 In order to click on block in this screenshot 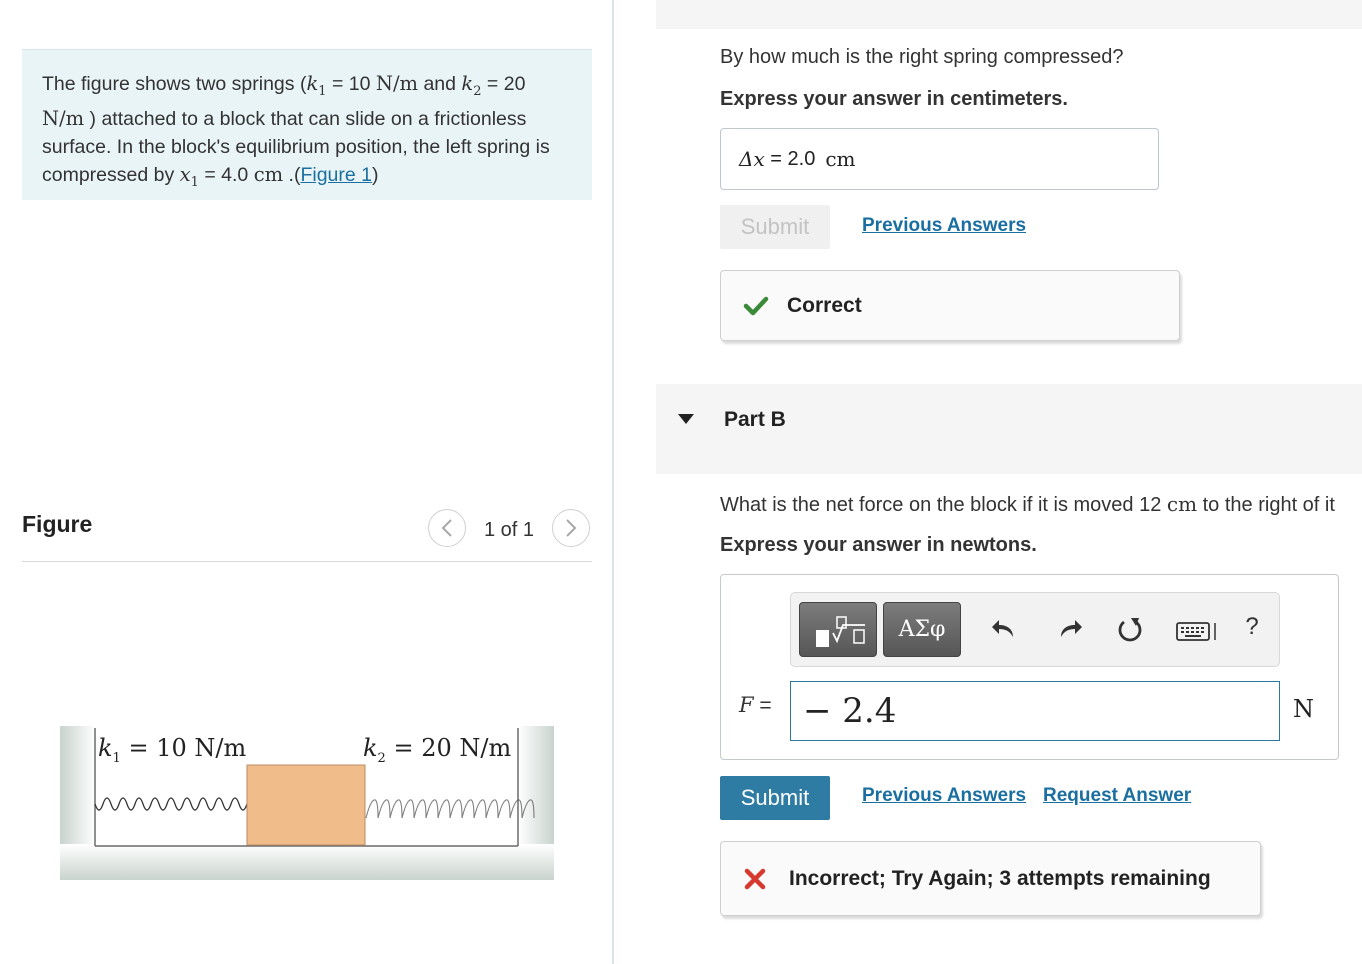, I will do `click(306, 805)`.